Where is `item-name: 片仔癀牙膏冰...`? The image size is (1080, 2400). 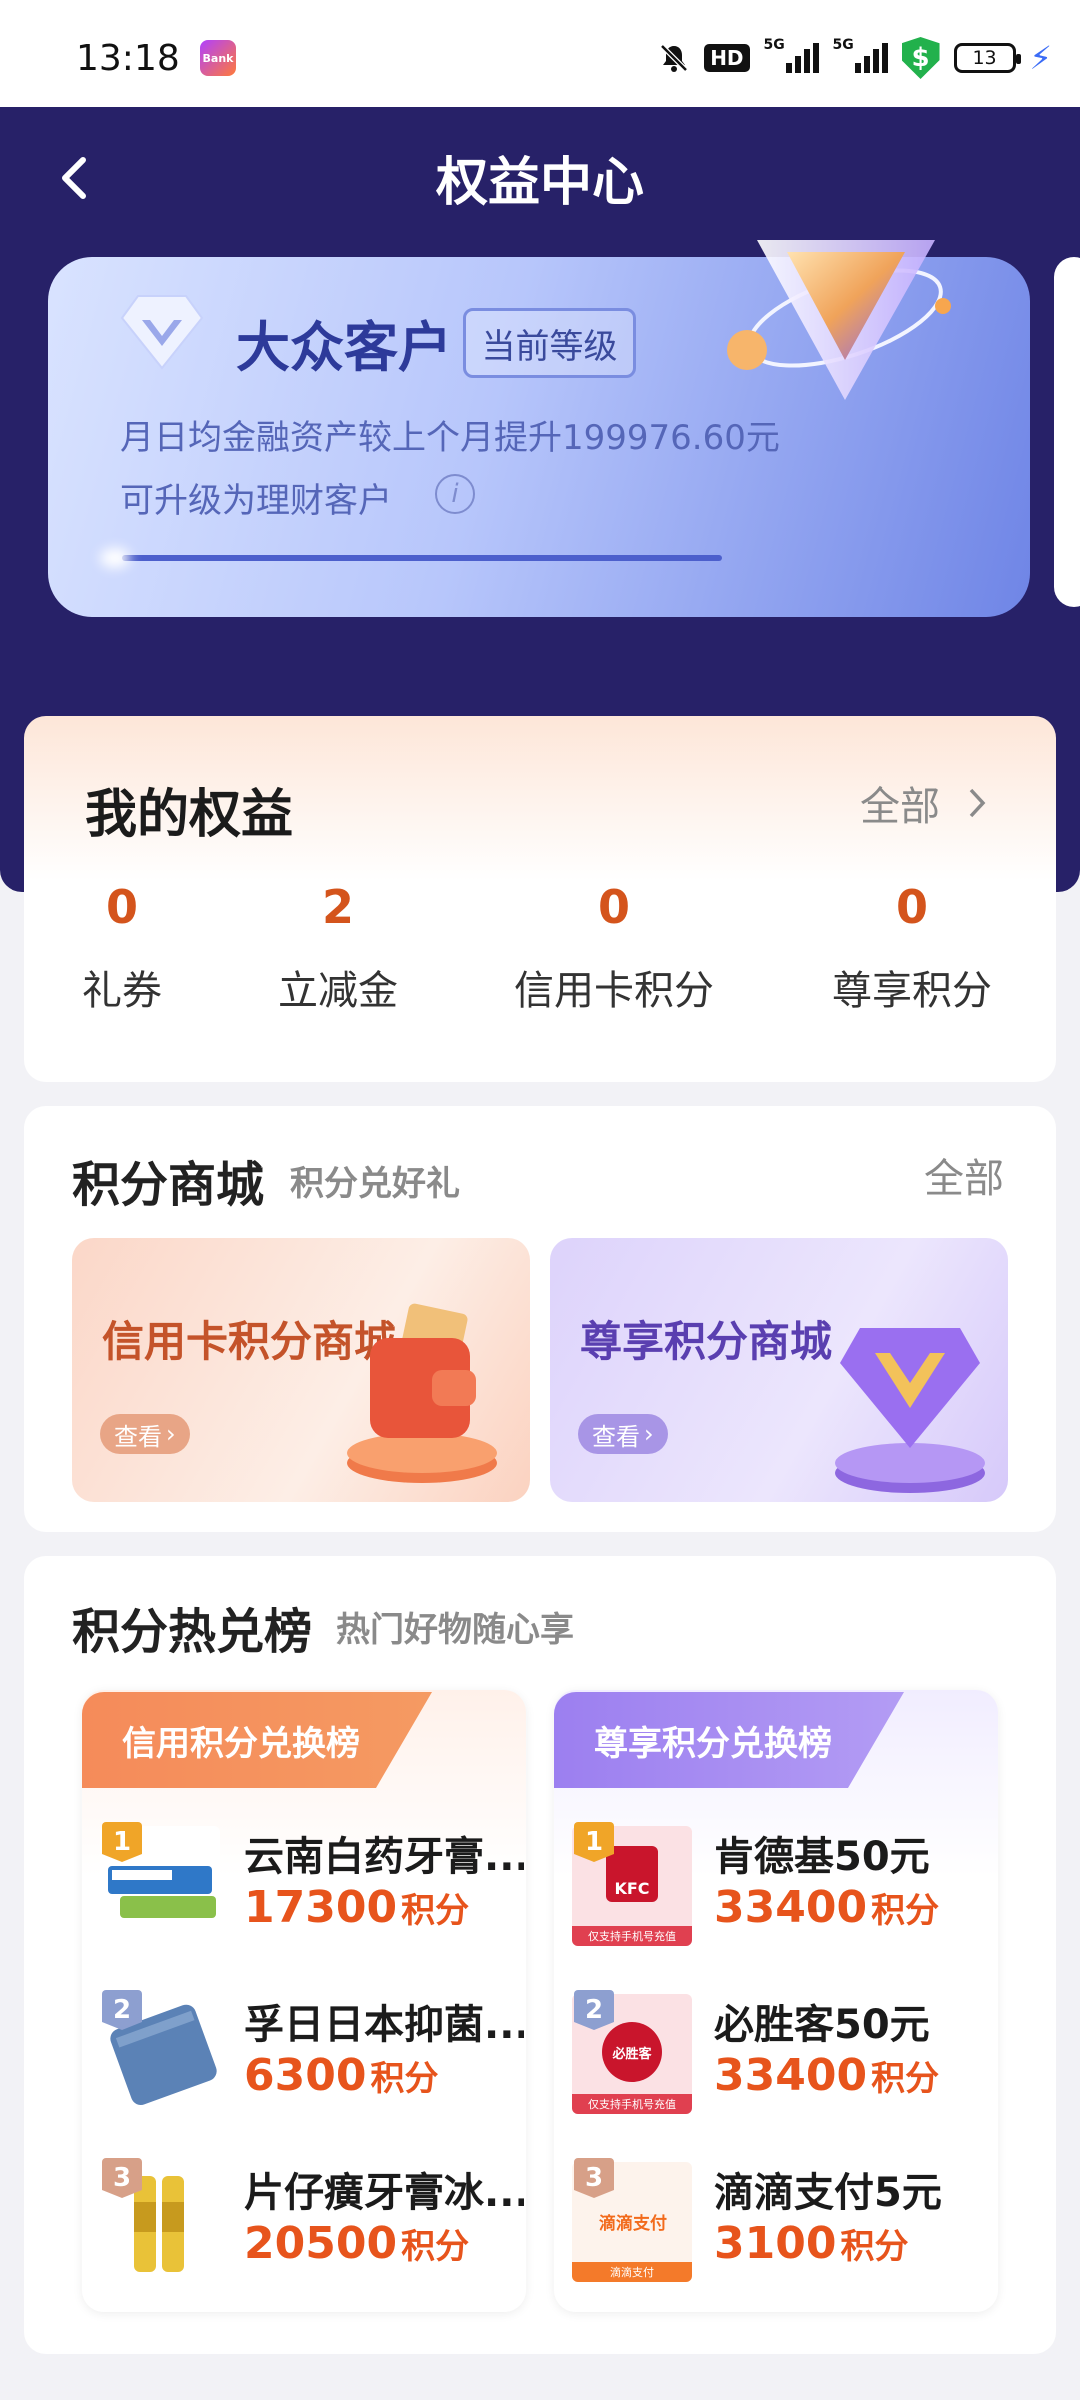
item-name: 片仔癀牙膏冰... is located at coordinates (384, 2193).